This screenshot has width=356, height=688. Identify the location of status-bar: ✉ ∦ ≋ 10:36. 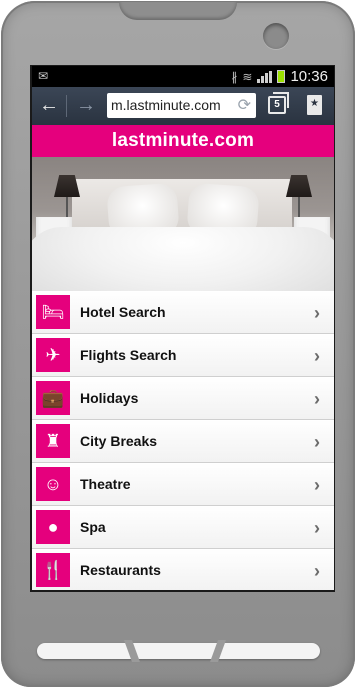
(183, 76).